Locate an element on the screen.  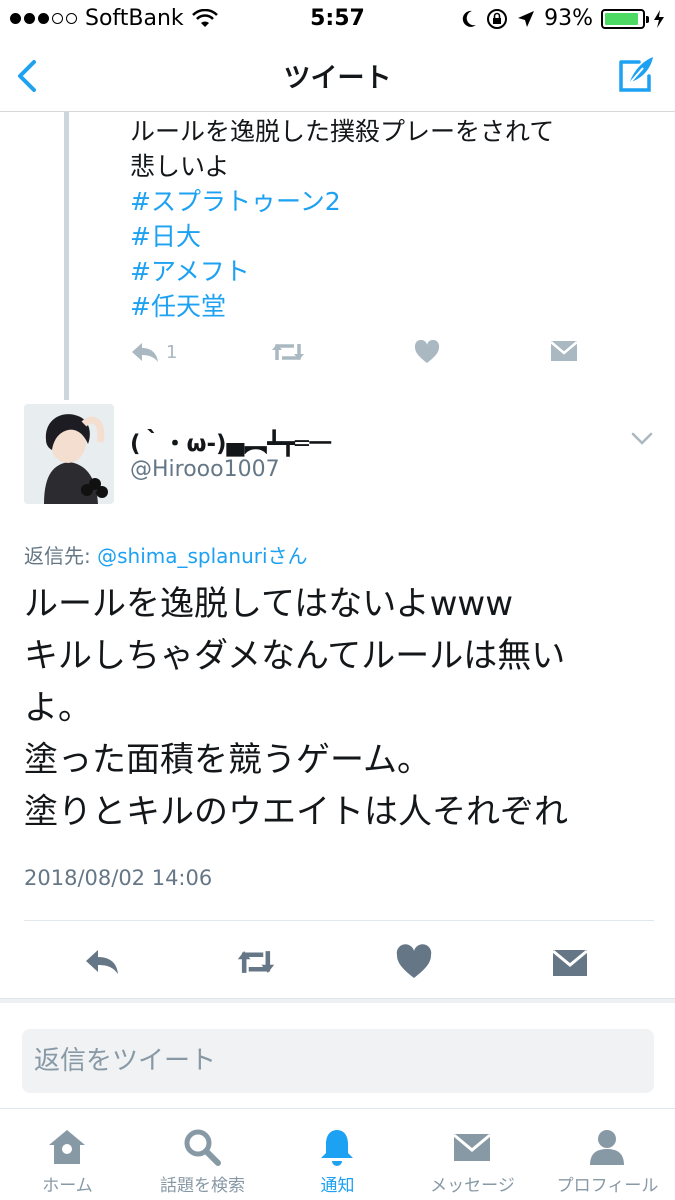
tweet-text-line: ルールを逸脱してはないよwww is located at coordinates (269, 604).